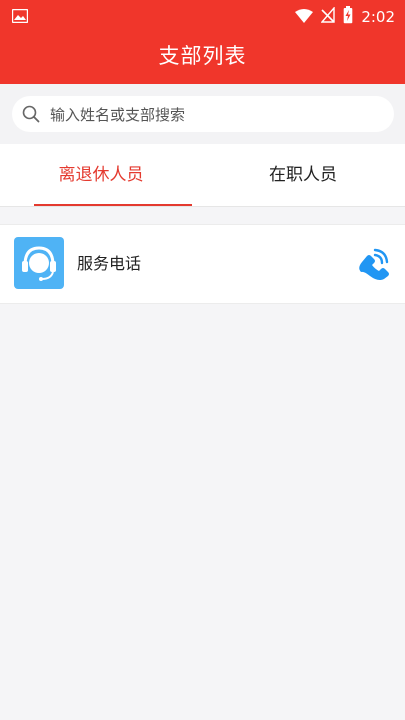 Image resolution: width=405 pixels, height=720 pixels. Describe the element at coordinates (113, 205) in the screenshot. I see `active-tab-indicator` at that location.